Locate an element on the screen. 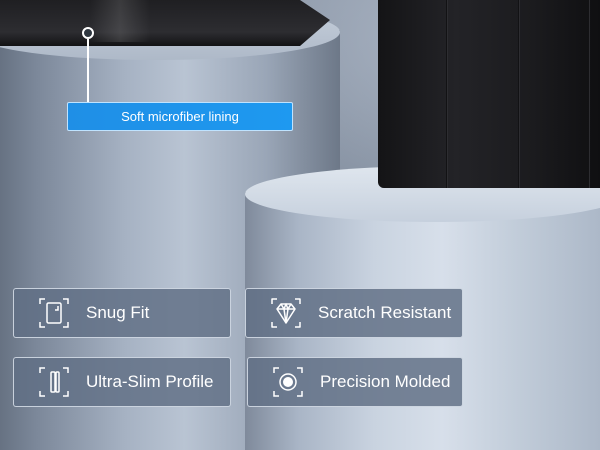 This screenshot has height=450, width=600. feature-label: Snug Fit is located at coordinates (118, 312).